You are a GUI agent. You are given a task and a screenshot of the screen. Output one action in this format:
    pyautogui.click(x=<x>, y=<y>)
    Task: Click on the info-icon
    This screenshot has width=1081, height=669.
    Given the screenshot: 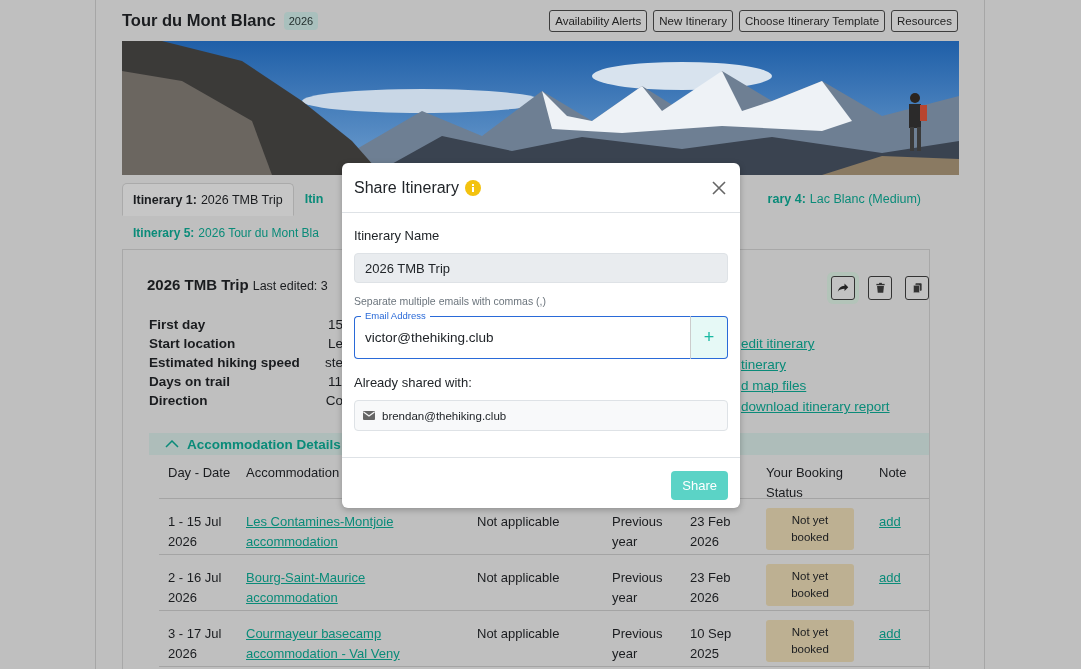 What is the action you would take?
    pyautogui.click(x=472, y=187)
    